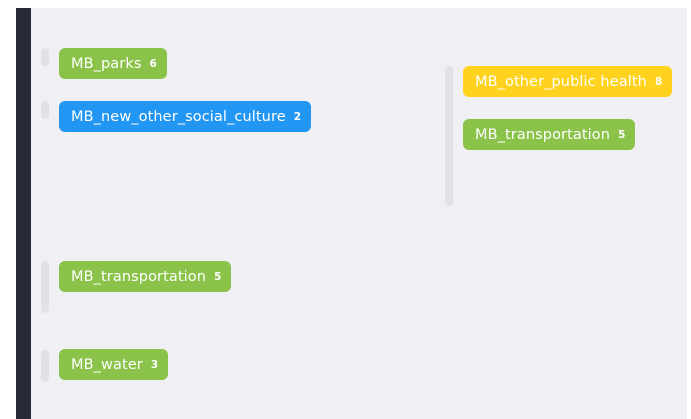 Image resolution: width=691 pixels, height=419 pixels. I want to click on tag-count: 3, so click(154, 364).